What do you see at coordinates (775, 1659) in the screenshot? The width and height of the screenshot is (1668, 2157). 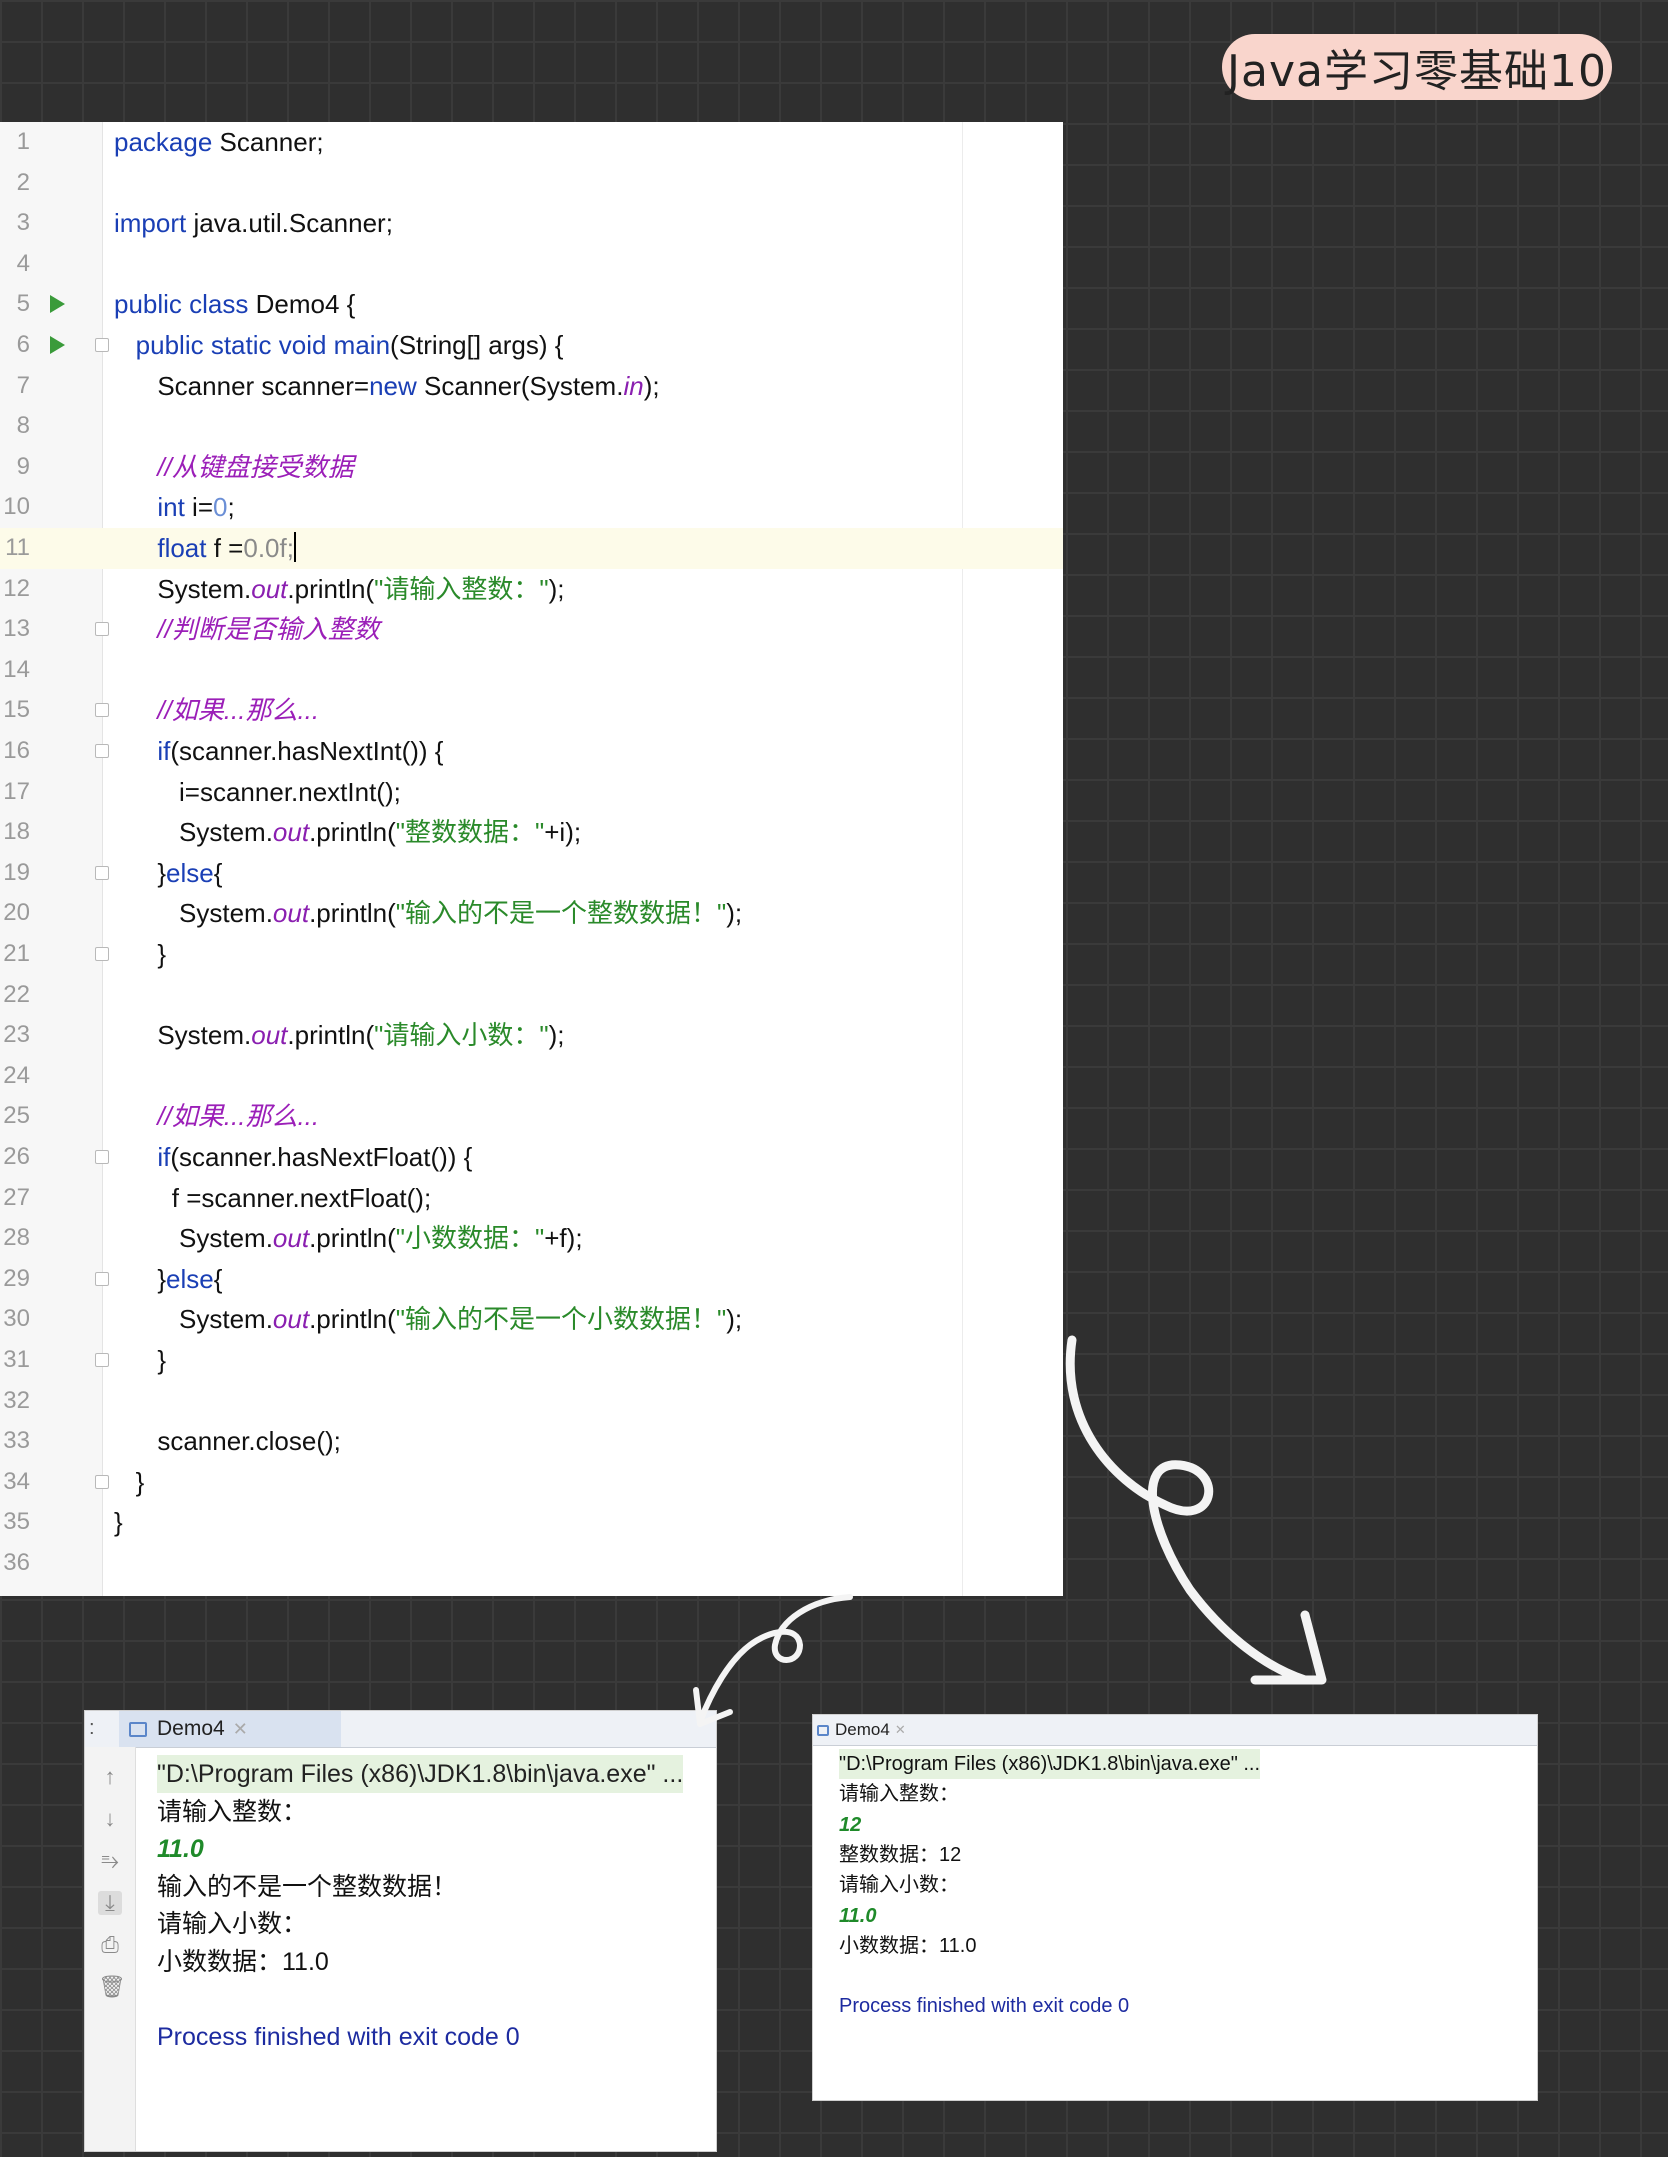 I see `arrow-to-left-console` at bounding box center [775, 1659].